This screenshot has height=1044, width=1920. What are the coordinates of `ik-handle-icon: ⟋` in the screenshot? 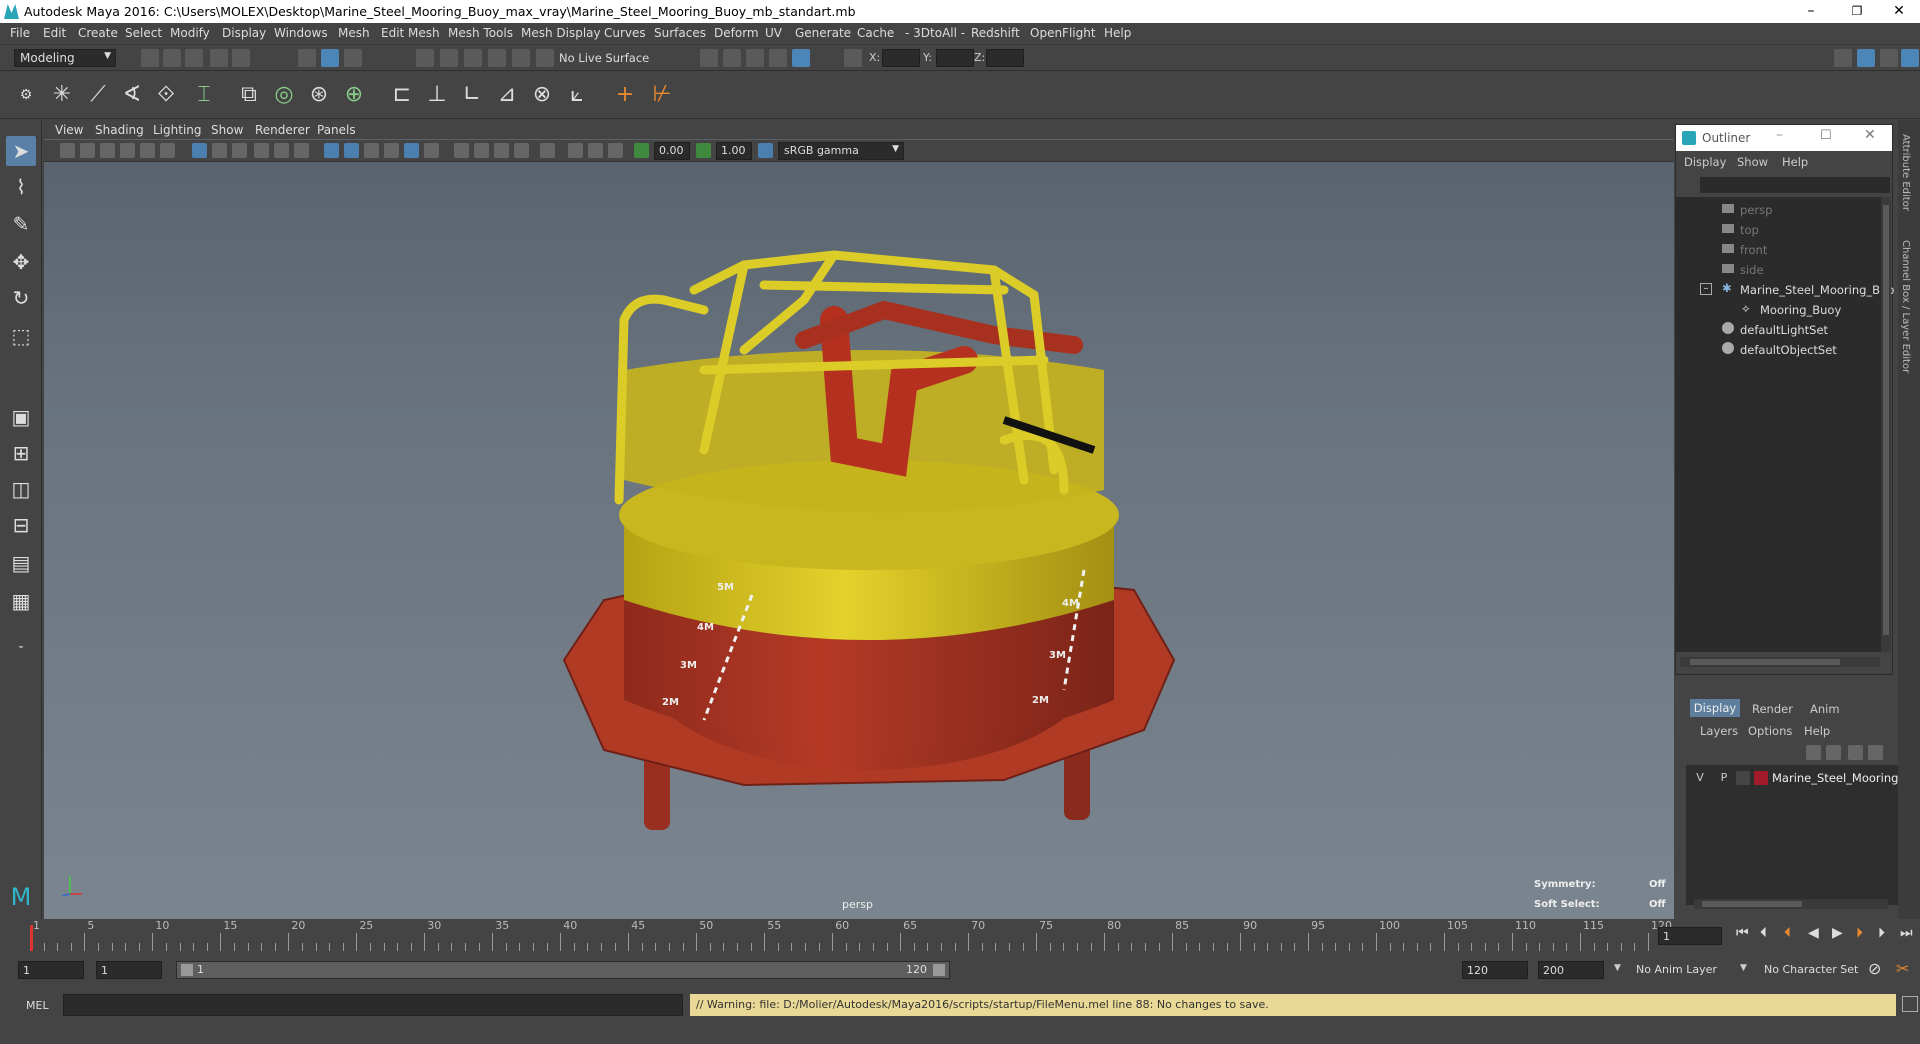 It's located at (98, 95).